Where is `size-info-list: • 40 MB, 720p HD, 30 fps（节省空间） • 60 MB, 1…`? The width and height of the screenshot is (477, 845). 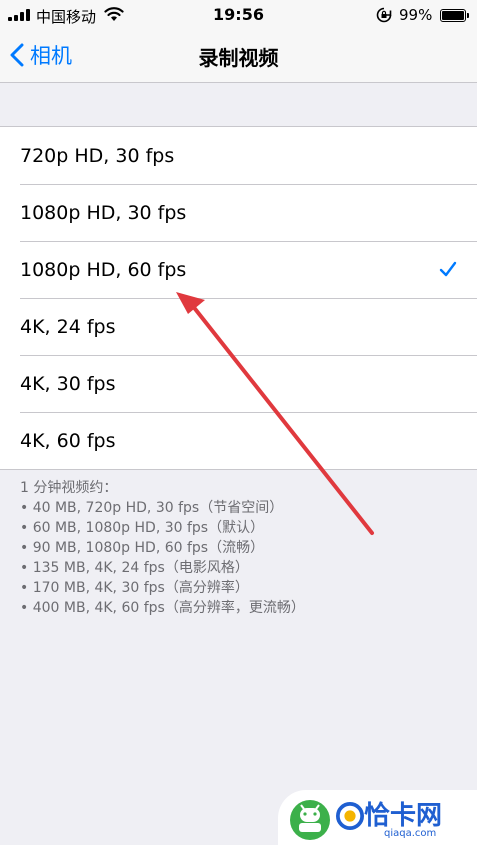 size-info-list: • 40 MB, 720p HD, 30 fps（节省空间） • 60 MB, 1… is located at coordinates (162, 558).